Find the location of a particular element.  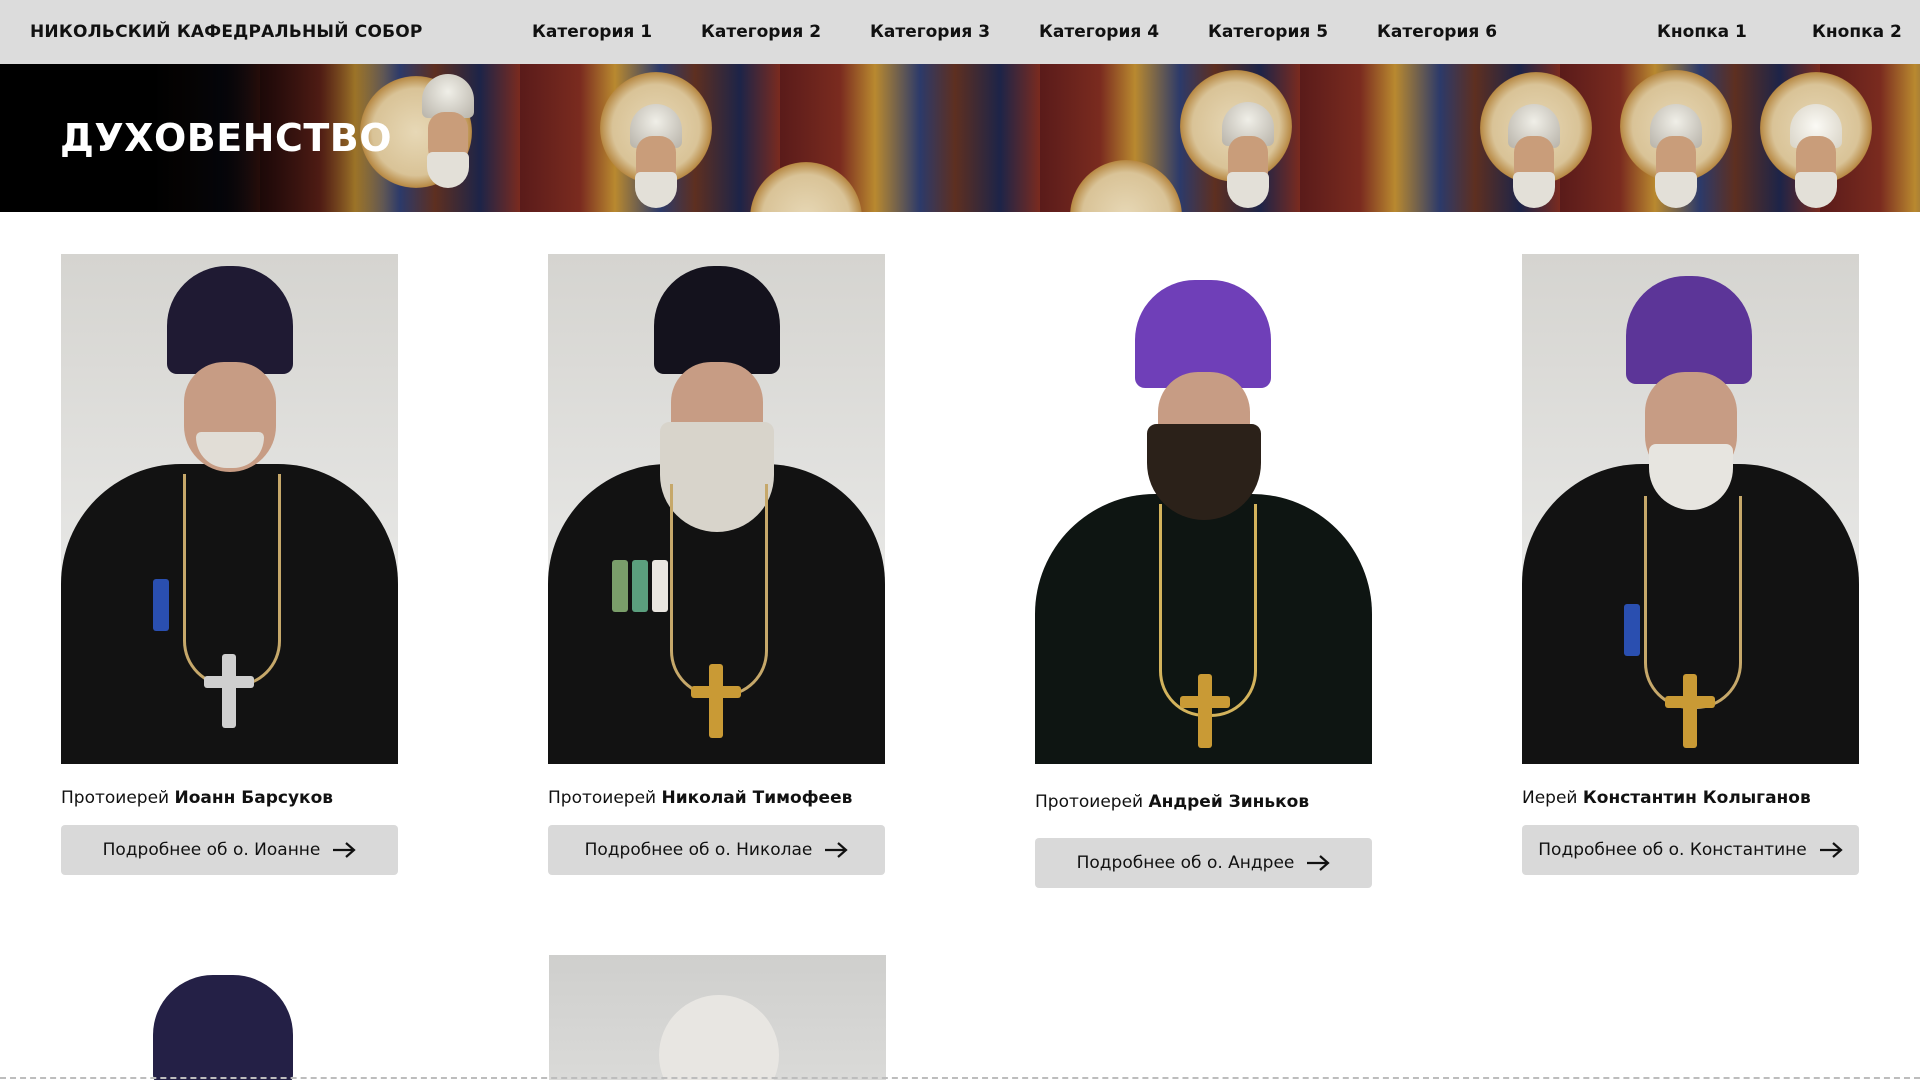

hair is located at coordinates (719, 1037).